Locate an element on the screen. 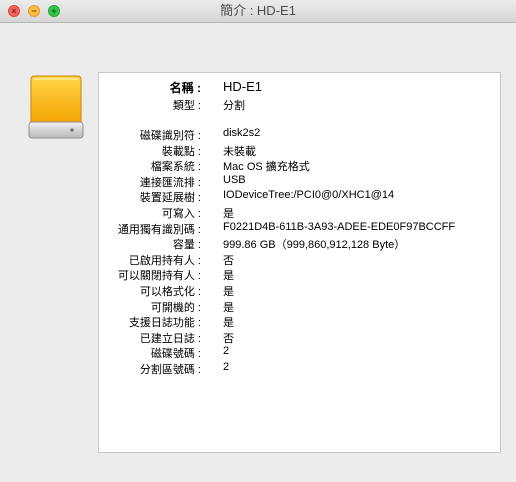 This screenshot has height=482, width=516. info-row: 檔案系統 : Mac OS 擴充格式 is located at coordinates (299, 165).